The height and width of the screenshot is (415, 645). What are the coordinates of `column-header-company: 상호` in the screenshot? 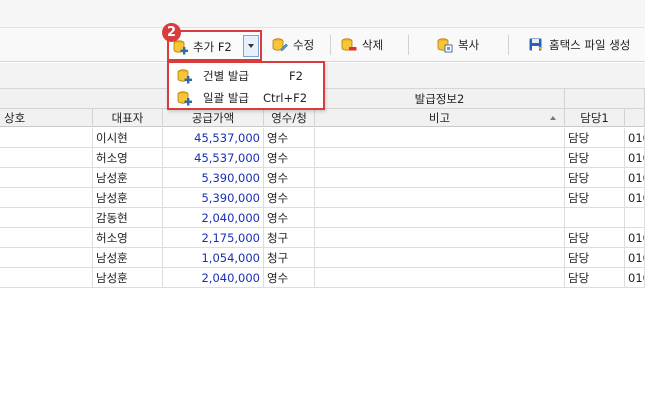 It's located at (46, 118).